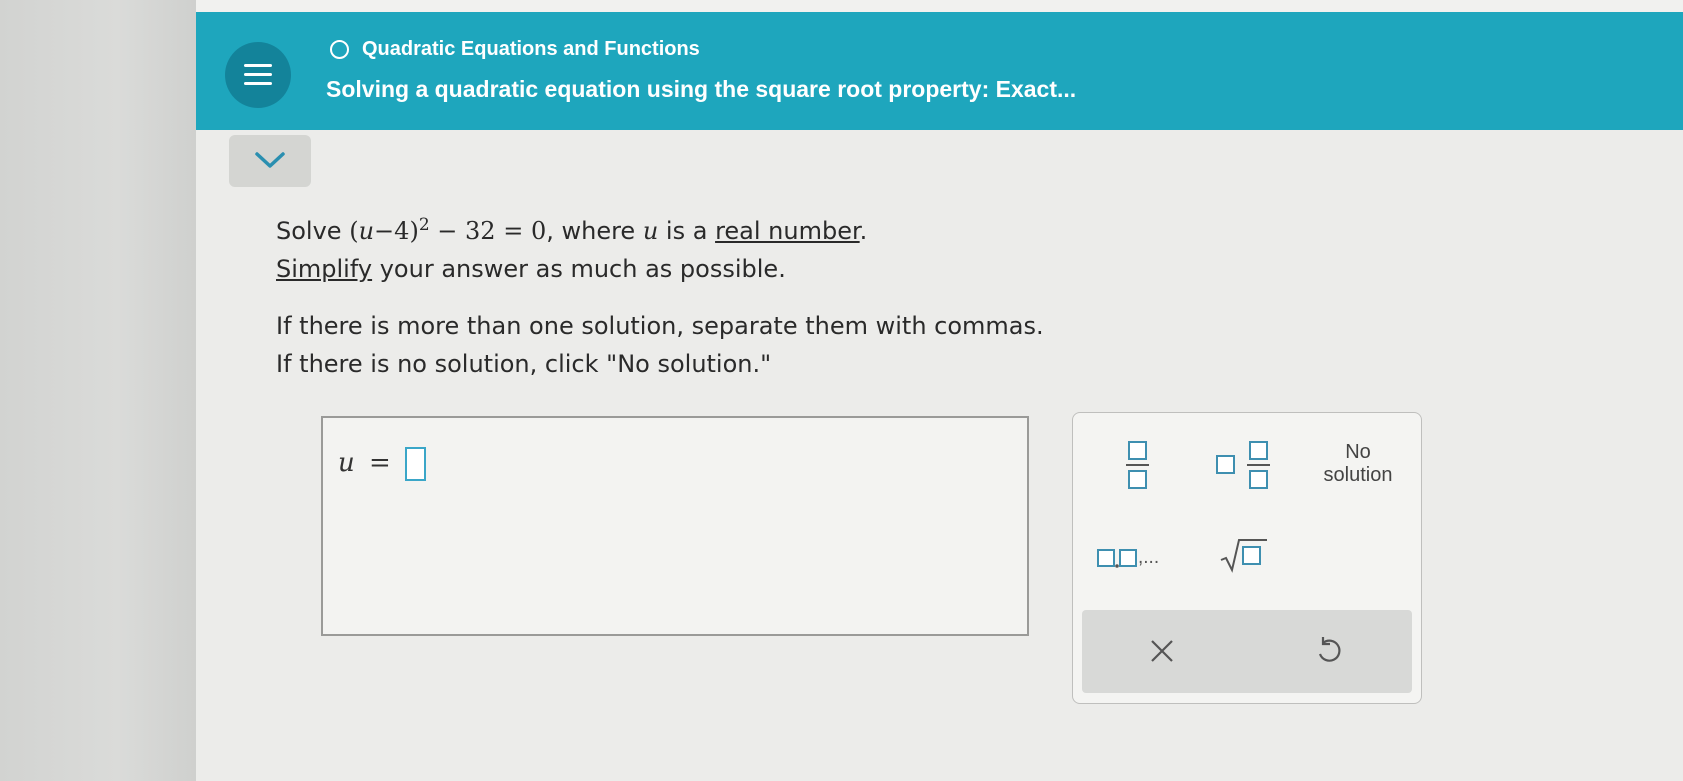  Describe the element at coordinates (1358, 452) in the screenshot. I see `no-solution-line-1: No` at that location.